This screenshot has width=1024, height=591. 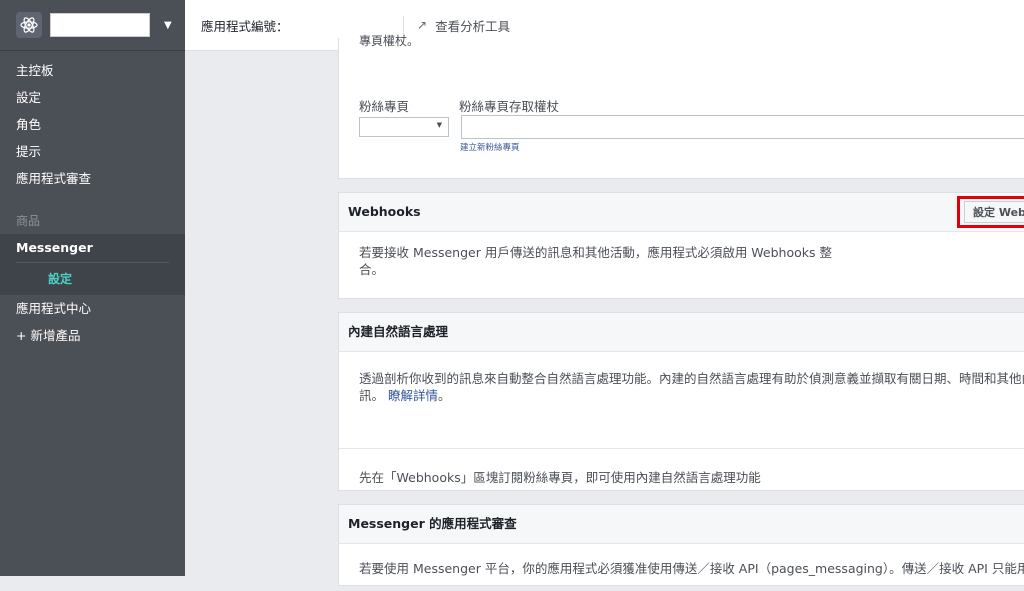 I want to click on view-analytics-label: 查看分析工具, so click(x=473, y=26).